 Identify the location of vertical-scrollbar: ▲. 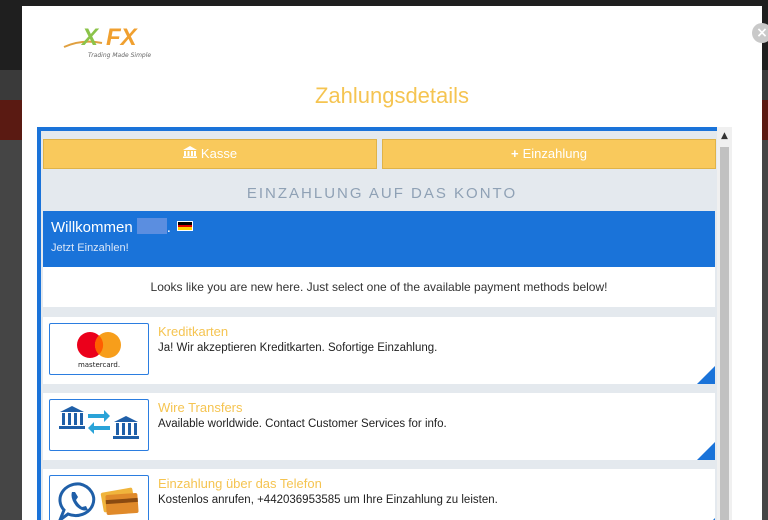
(724, 323).